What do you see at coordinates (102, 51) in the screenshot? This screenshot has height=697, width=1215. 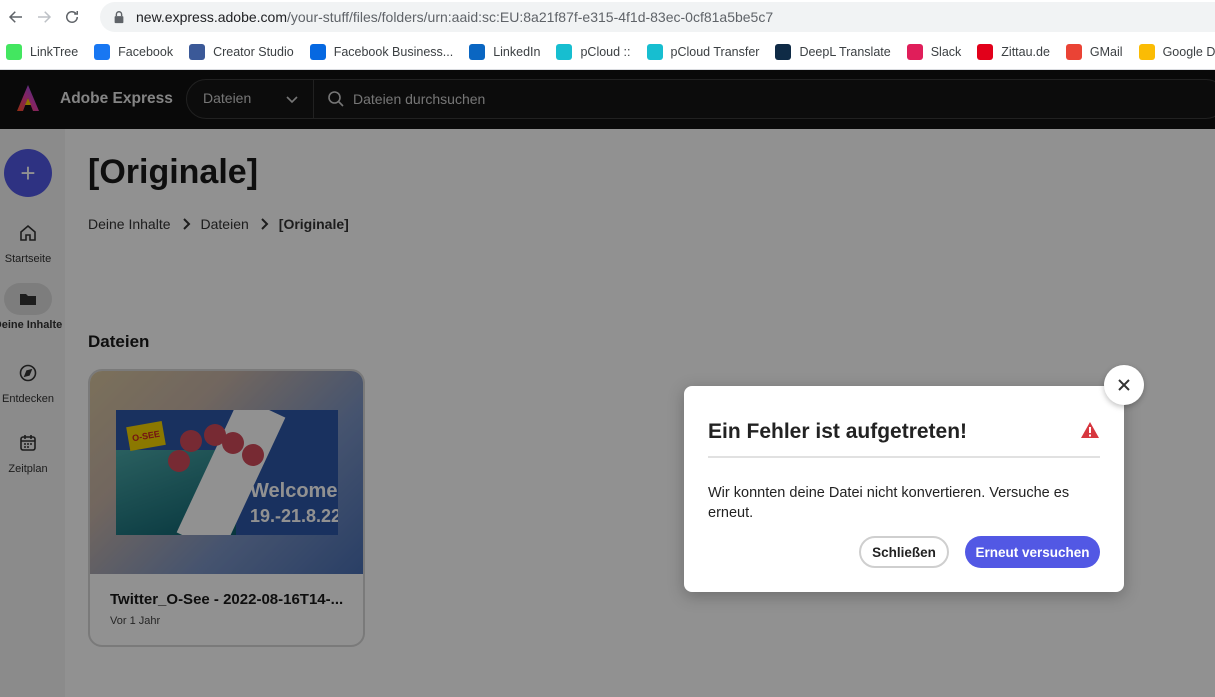 I see `facebook-icon` at bounding box center [102, 51].